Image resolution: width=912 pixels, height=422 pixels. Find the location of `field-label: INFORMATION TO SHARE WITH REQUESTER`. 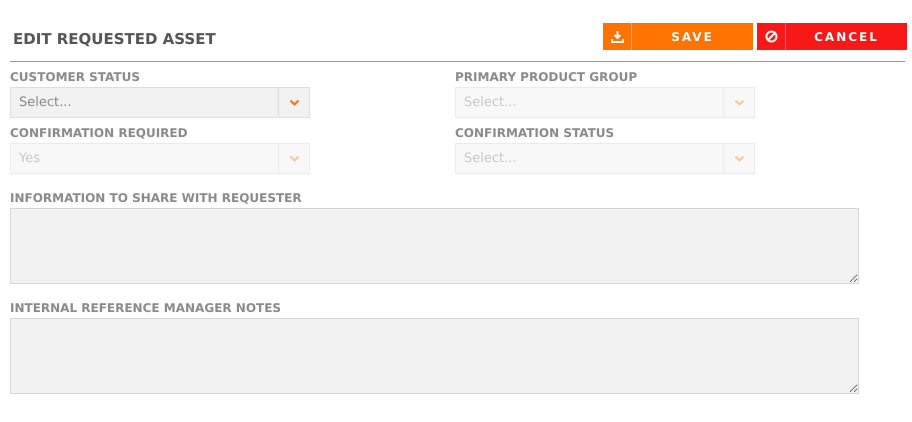

field-label: INFORMATION TO SHARE WITH REQUESTER is located at coordinates (156, 198).